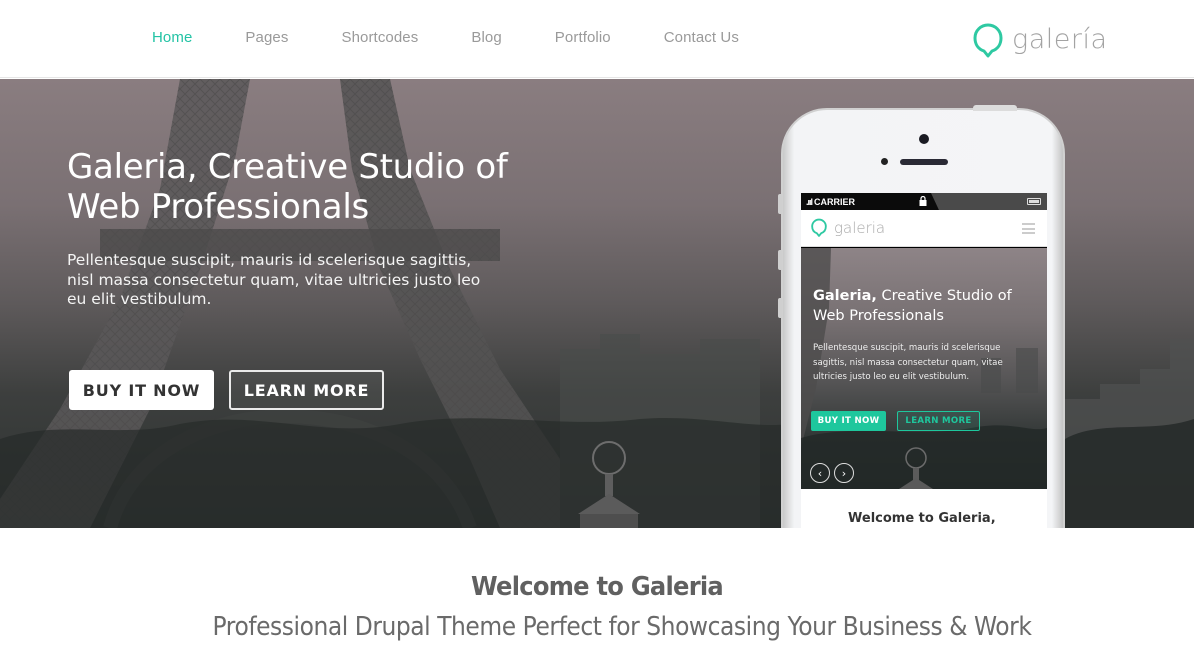 This screenshot has height=665, width=1194. I want to click on nav-item-pages: Pages, so click(266, 37).